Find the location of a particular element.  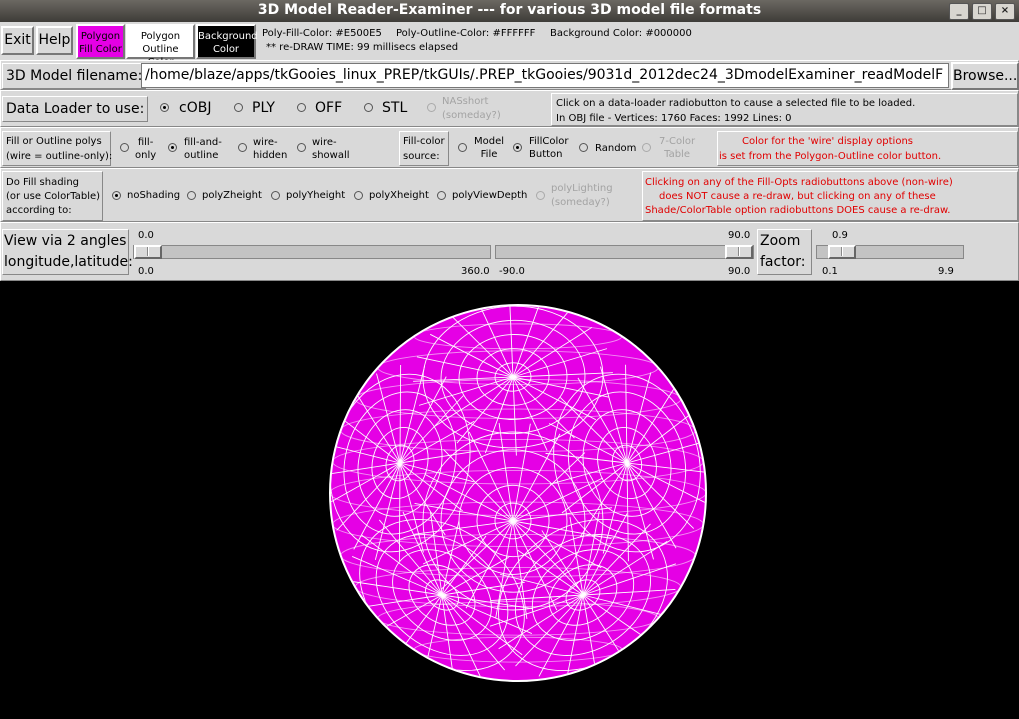

outline-btn-line1: Polygon is located at coordinates (160, 36).